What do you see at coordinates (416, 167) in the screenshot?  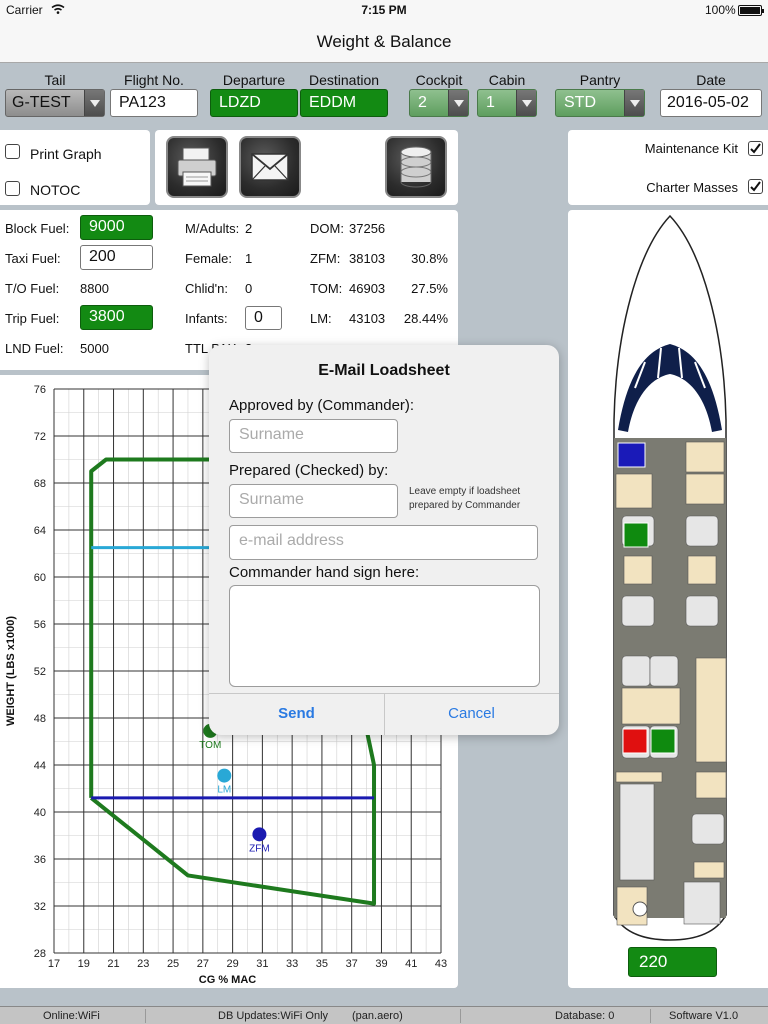 I see `database-button` at bounding box center [416, 167].